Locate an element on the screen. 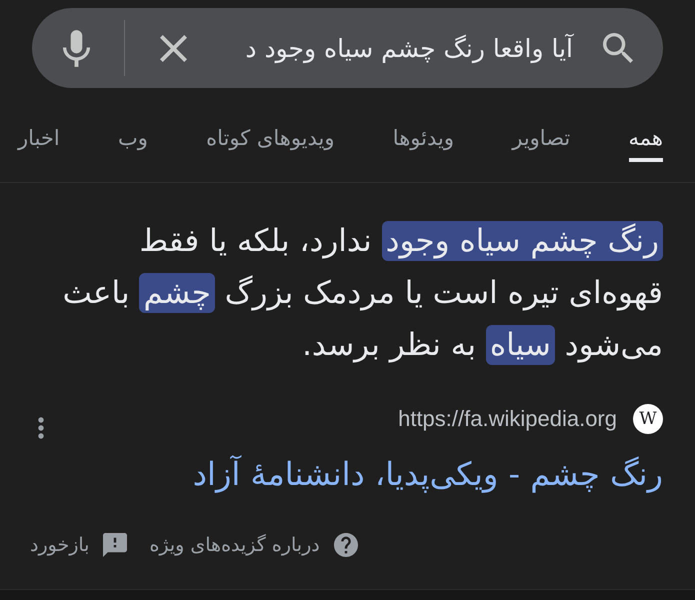 This screenshot has height=600, width=695. search-icon is located at coordinates (618, 48).